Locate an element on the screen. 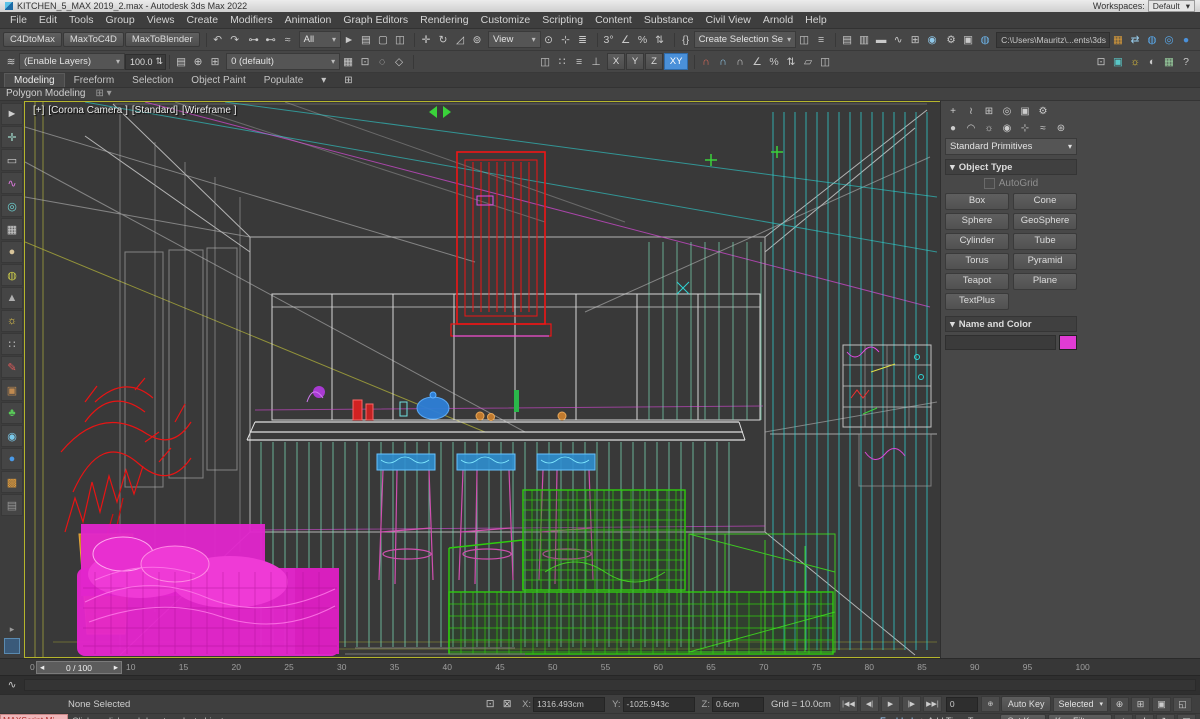 The width and height of the screenshot is (1200, 719). unlink-selection-icon: ⊷ is located at coordinates (271, 40).